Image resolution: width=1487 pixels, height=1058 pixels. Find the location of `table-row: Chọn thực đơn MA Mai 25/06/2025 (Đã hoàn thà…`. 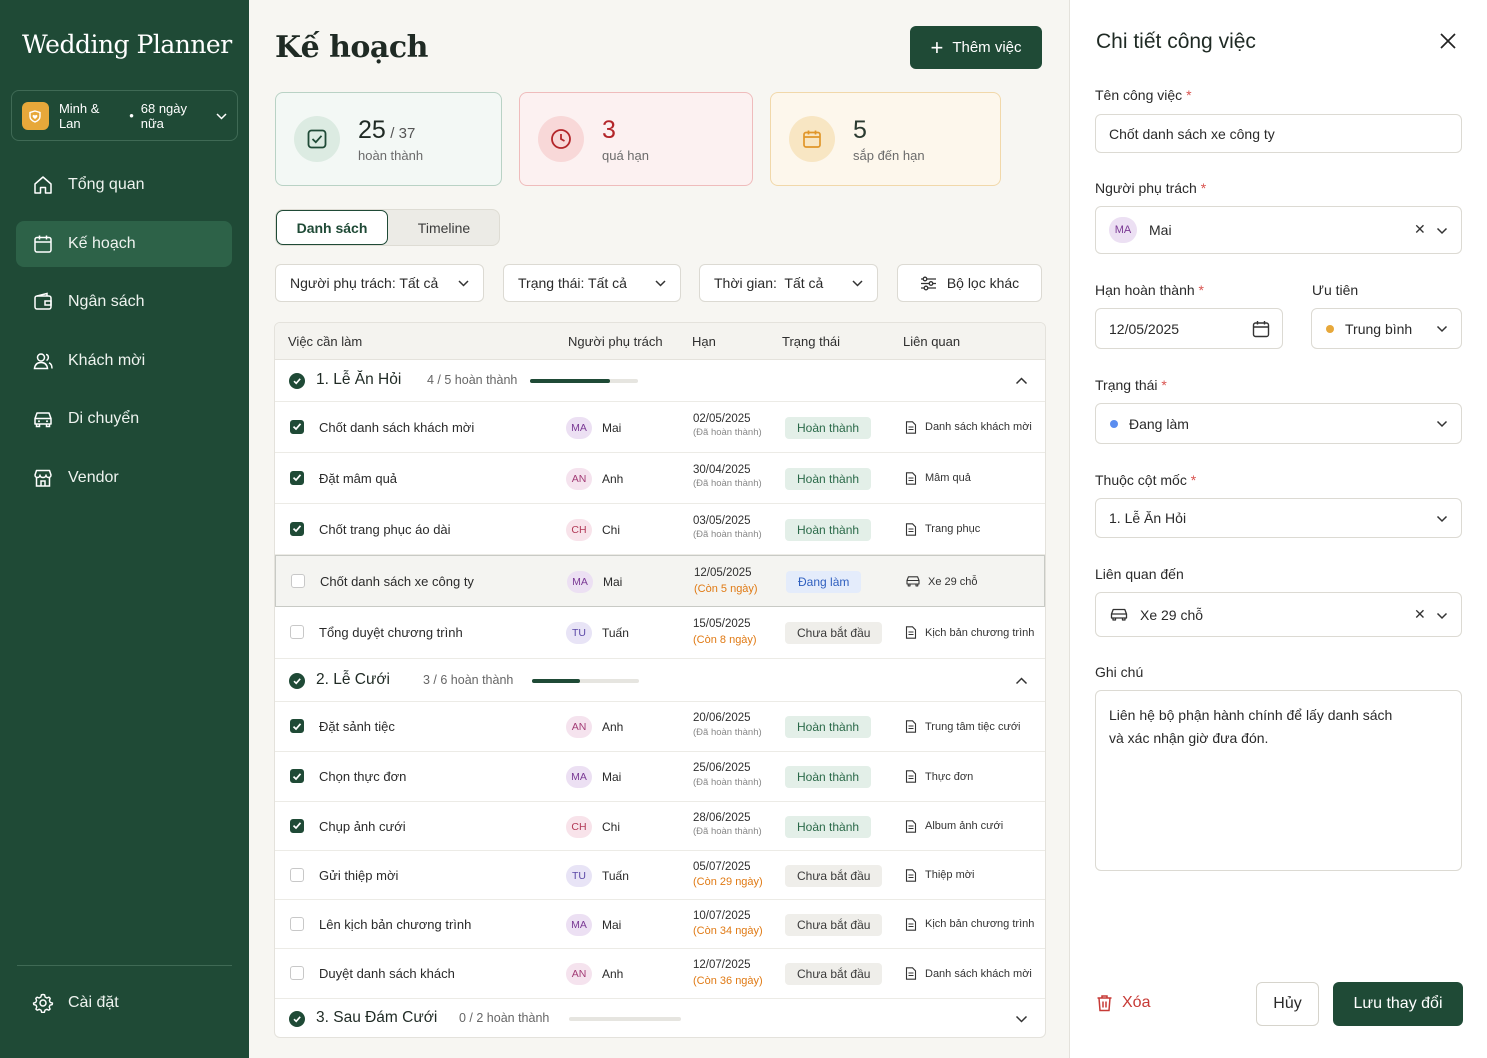

table-row: Chọn thực đơn MA Mai 25/06/2025 (Đã hoàn thà… is located at coordinates (660, 777).